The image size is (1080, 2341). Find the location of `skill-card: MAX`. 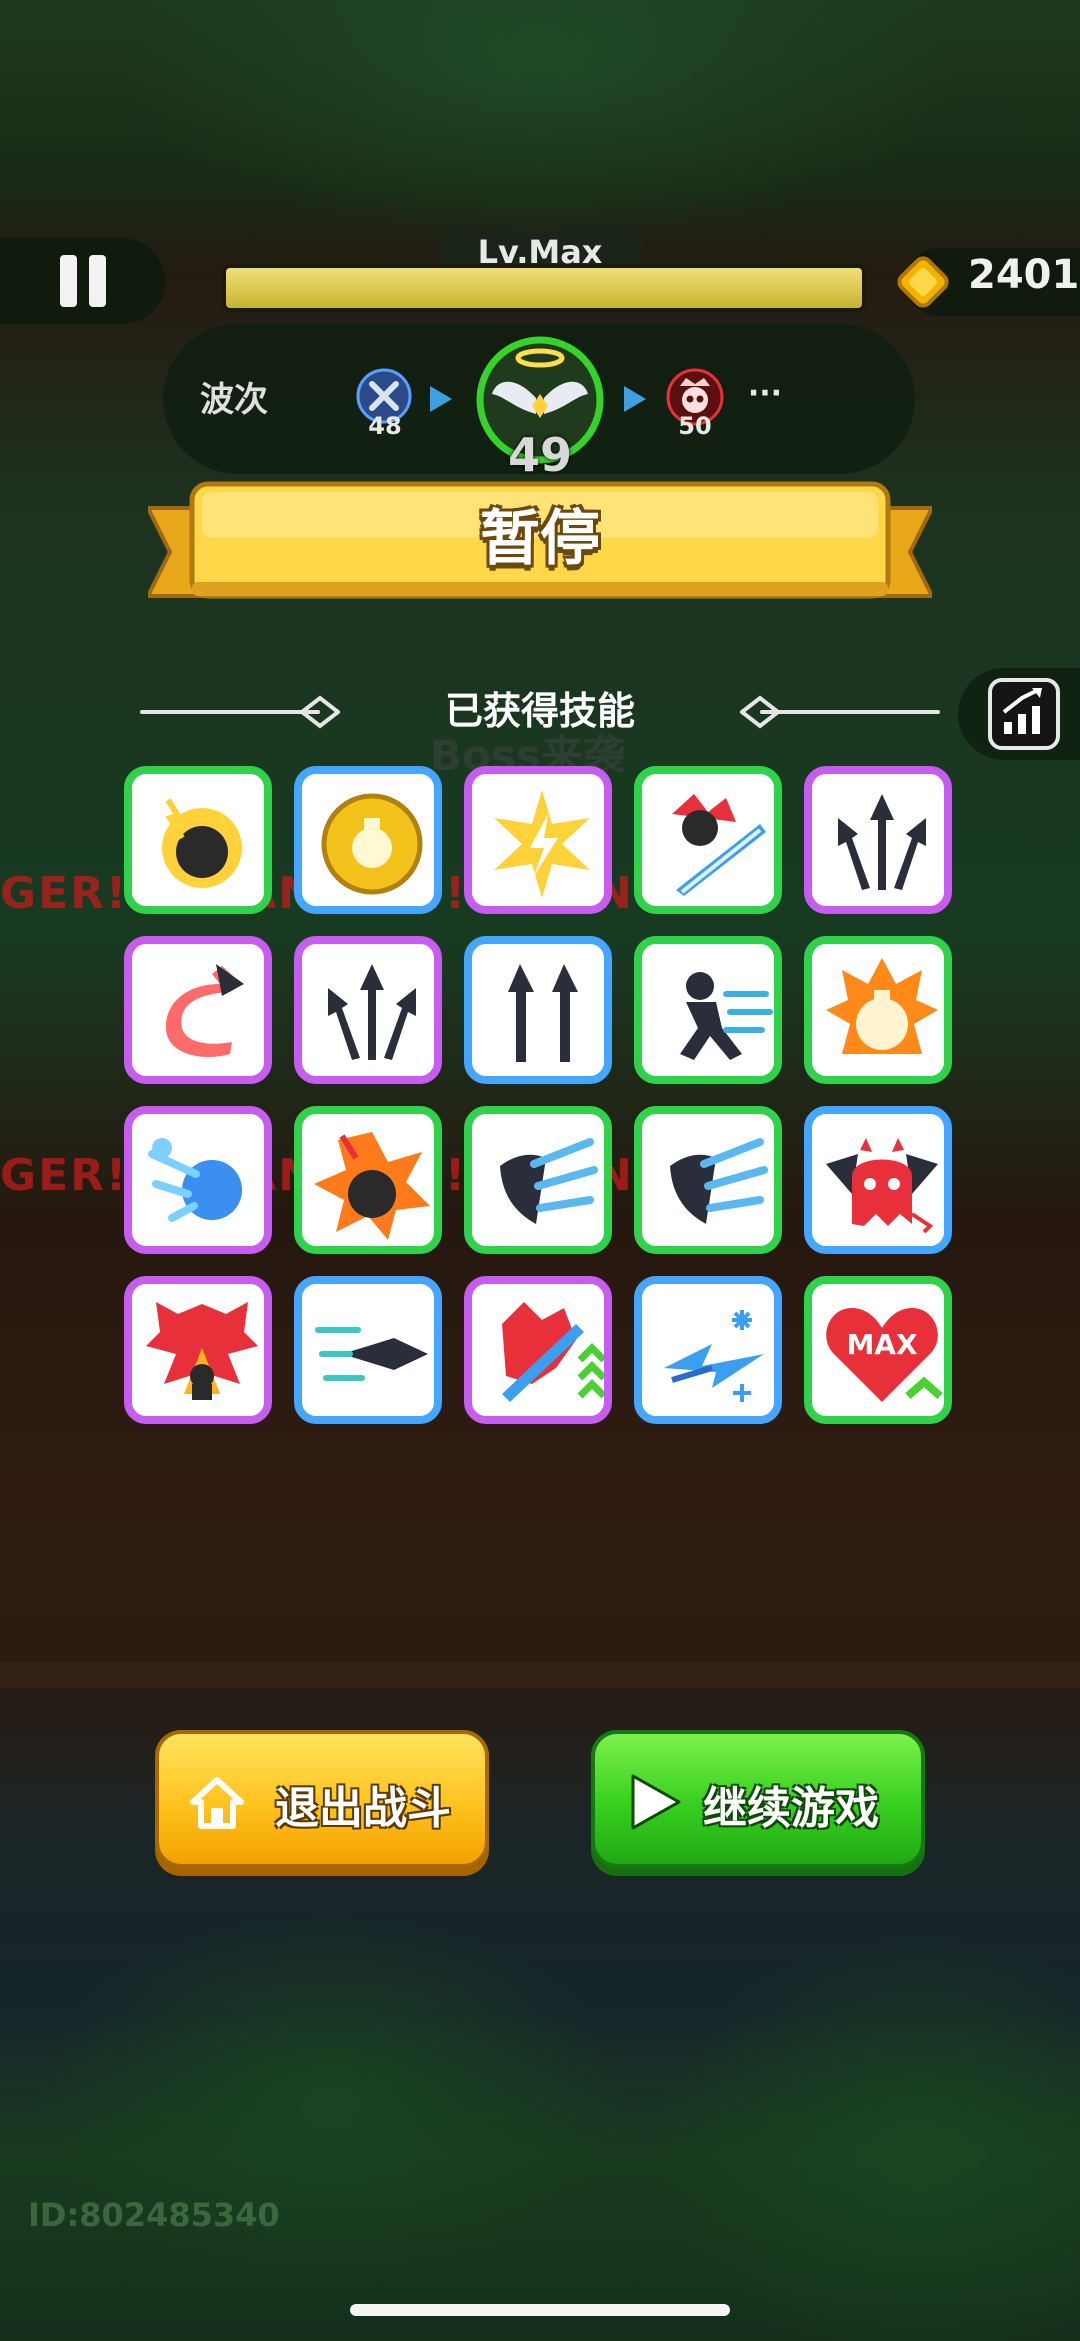

skill-card: MAX is located at coordinates (878, 1350).